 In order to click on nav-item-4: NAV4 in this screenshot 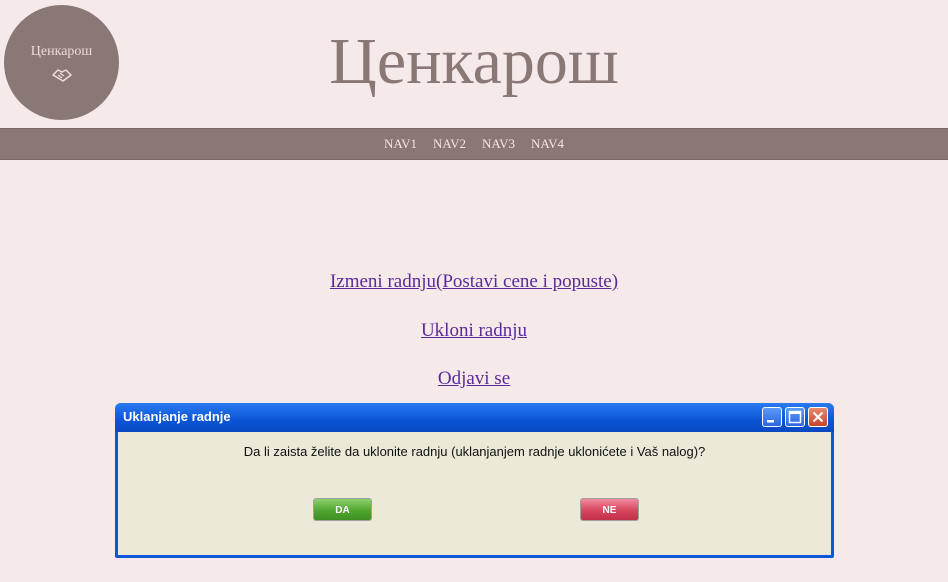, I will do `click(547, 144)`.